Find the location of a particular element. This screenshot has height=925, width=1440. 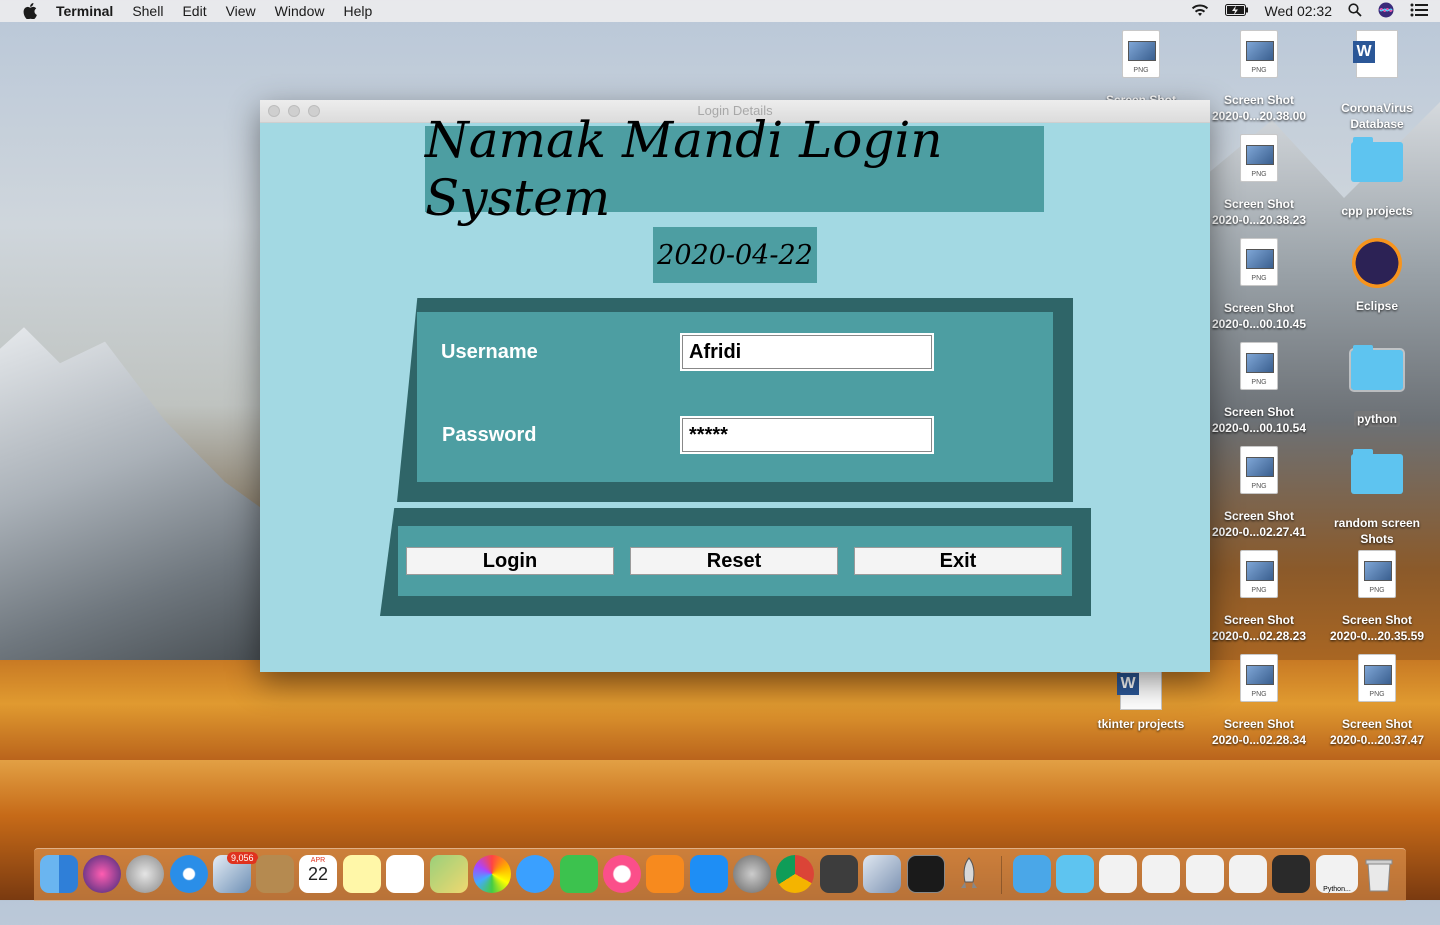

desktop-icon-label: random screen is located at coordinates (1377, 523).